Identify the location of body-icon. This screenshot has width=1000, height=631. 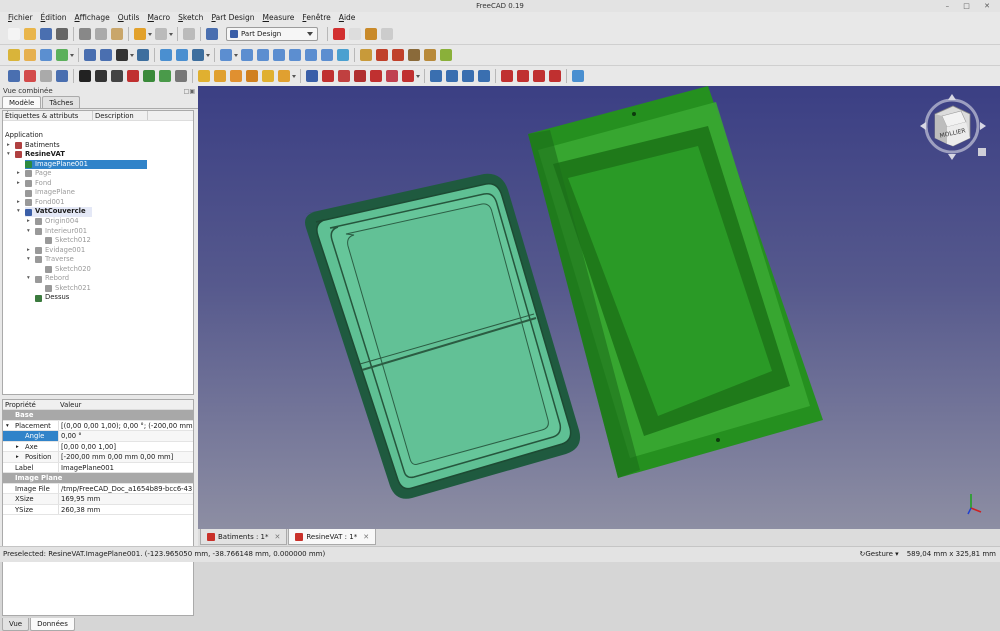
(14, 76).